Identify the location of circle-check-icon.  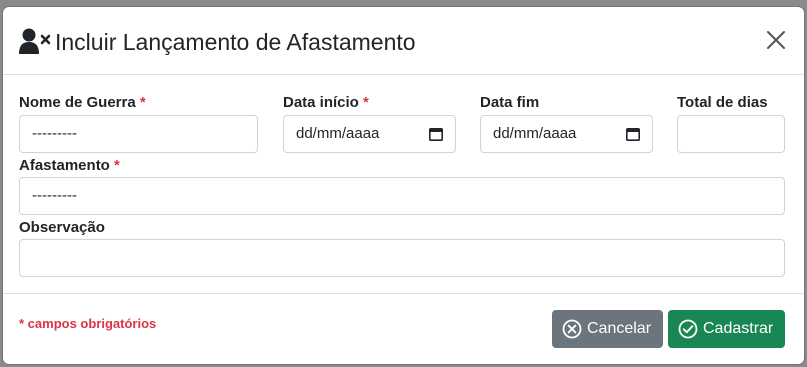
(688, 329).